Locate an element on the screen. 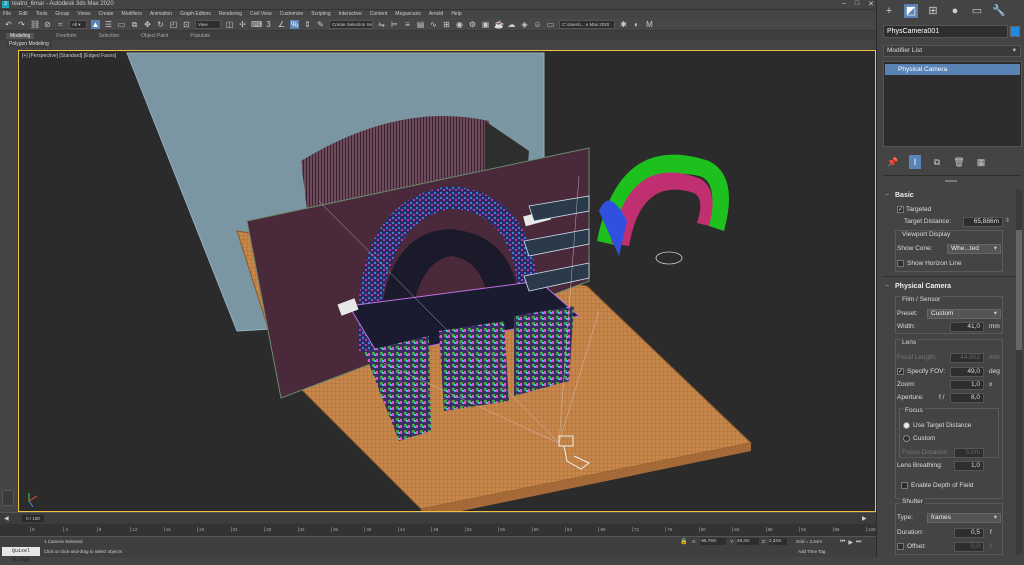 The image size is (1024, 565). select-by-name-icon: ☰ is located at coordinates (108, 24).